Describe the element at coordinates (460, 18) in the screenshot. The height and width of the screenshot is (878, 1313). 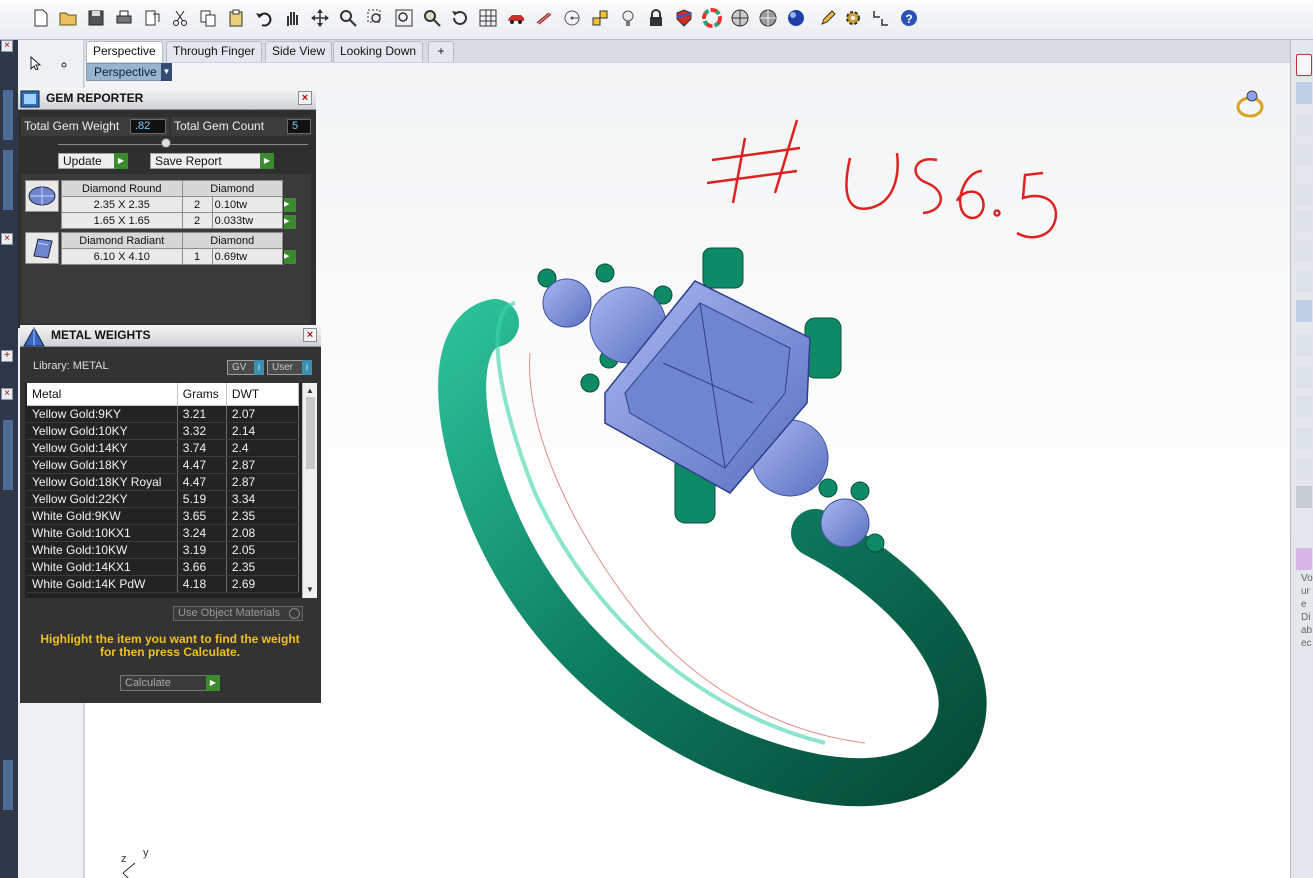
I see `rotate-view-icon` at that location.